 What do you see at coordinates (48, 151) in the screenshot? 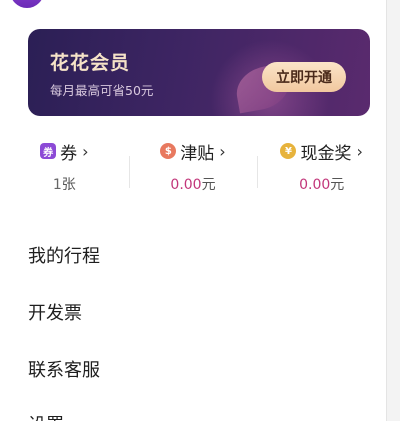
I see `coupon-icon: 券` at bounding box center [48, 151].